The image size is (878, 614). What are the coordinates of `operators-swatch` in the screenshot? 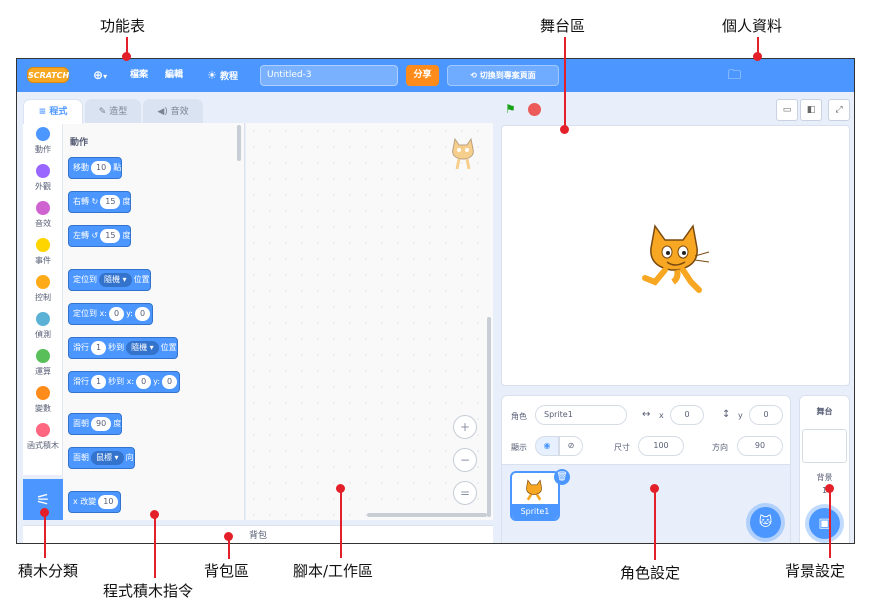 It's located at (43, 356).